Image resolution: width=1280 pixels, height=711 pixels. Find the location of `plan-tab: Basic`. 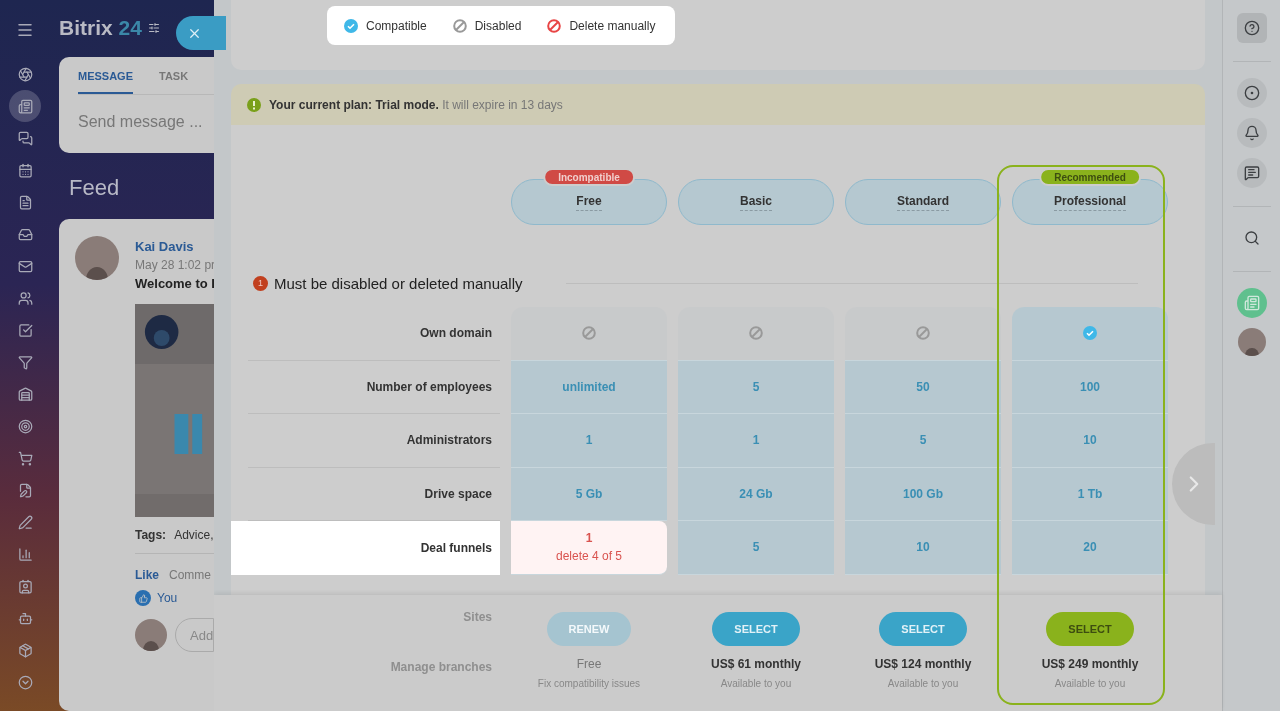

plan-tab: Basic is located at coordinates (756, 202).